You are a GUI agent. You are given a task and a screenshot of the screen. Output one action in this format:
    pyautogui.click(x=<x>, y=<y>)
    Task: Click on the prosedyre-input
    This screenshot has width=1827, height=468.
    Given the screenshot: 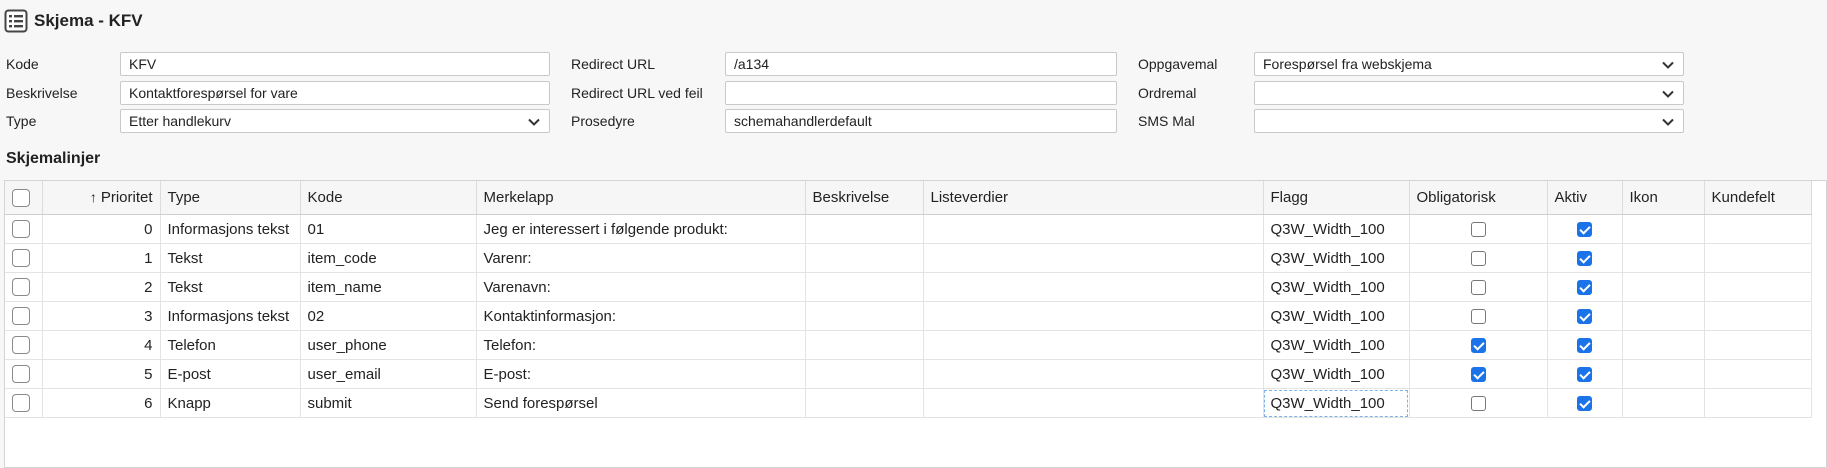 What is the action you would take?
    pyautogui.click(x=921, y=121)
    